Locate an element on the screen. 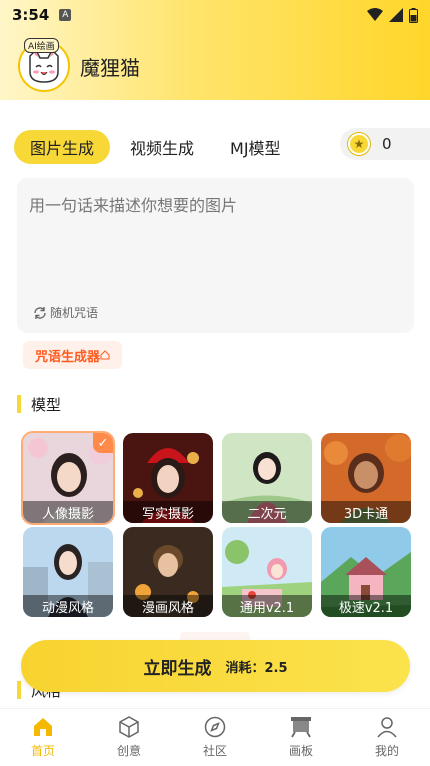  logo-badge: AI绘画 is located at coordinates (41, 45).